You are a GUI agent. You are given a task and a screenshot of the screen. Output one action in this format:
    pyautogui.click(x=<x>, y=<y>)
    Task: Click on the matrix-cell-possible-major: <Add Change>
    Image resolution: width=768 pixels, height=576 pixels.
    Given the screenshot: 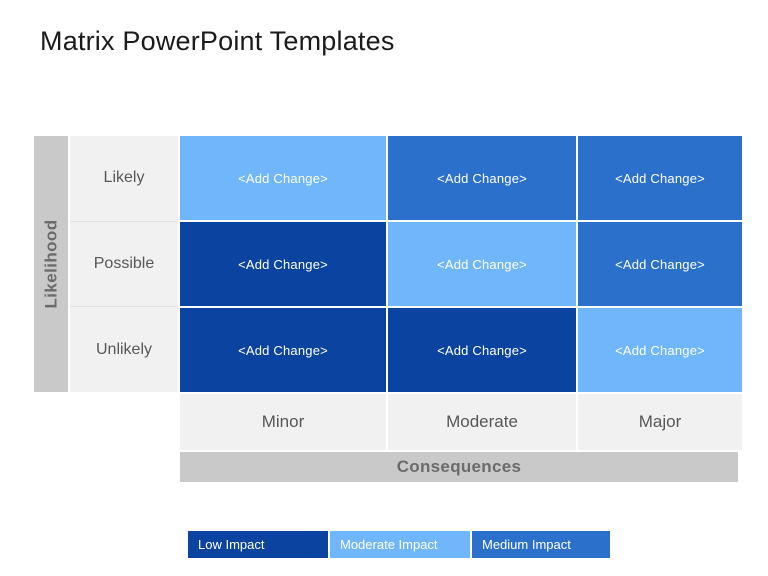 What is the action you would take?
    pyautogui.click(x=660, y=264)
    